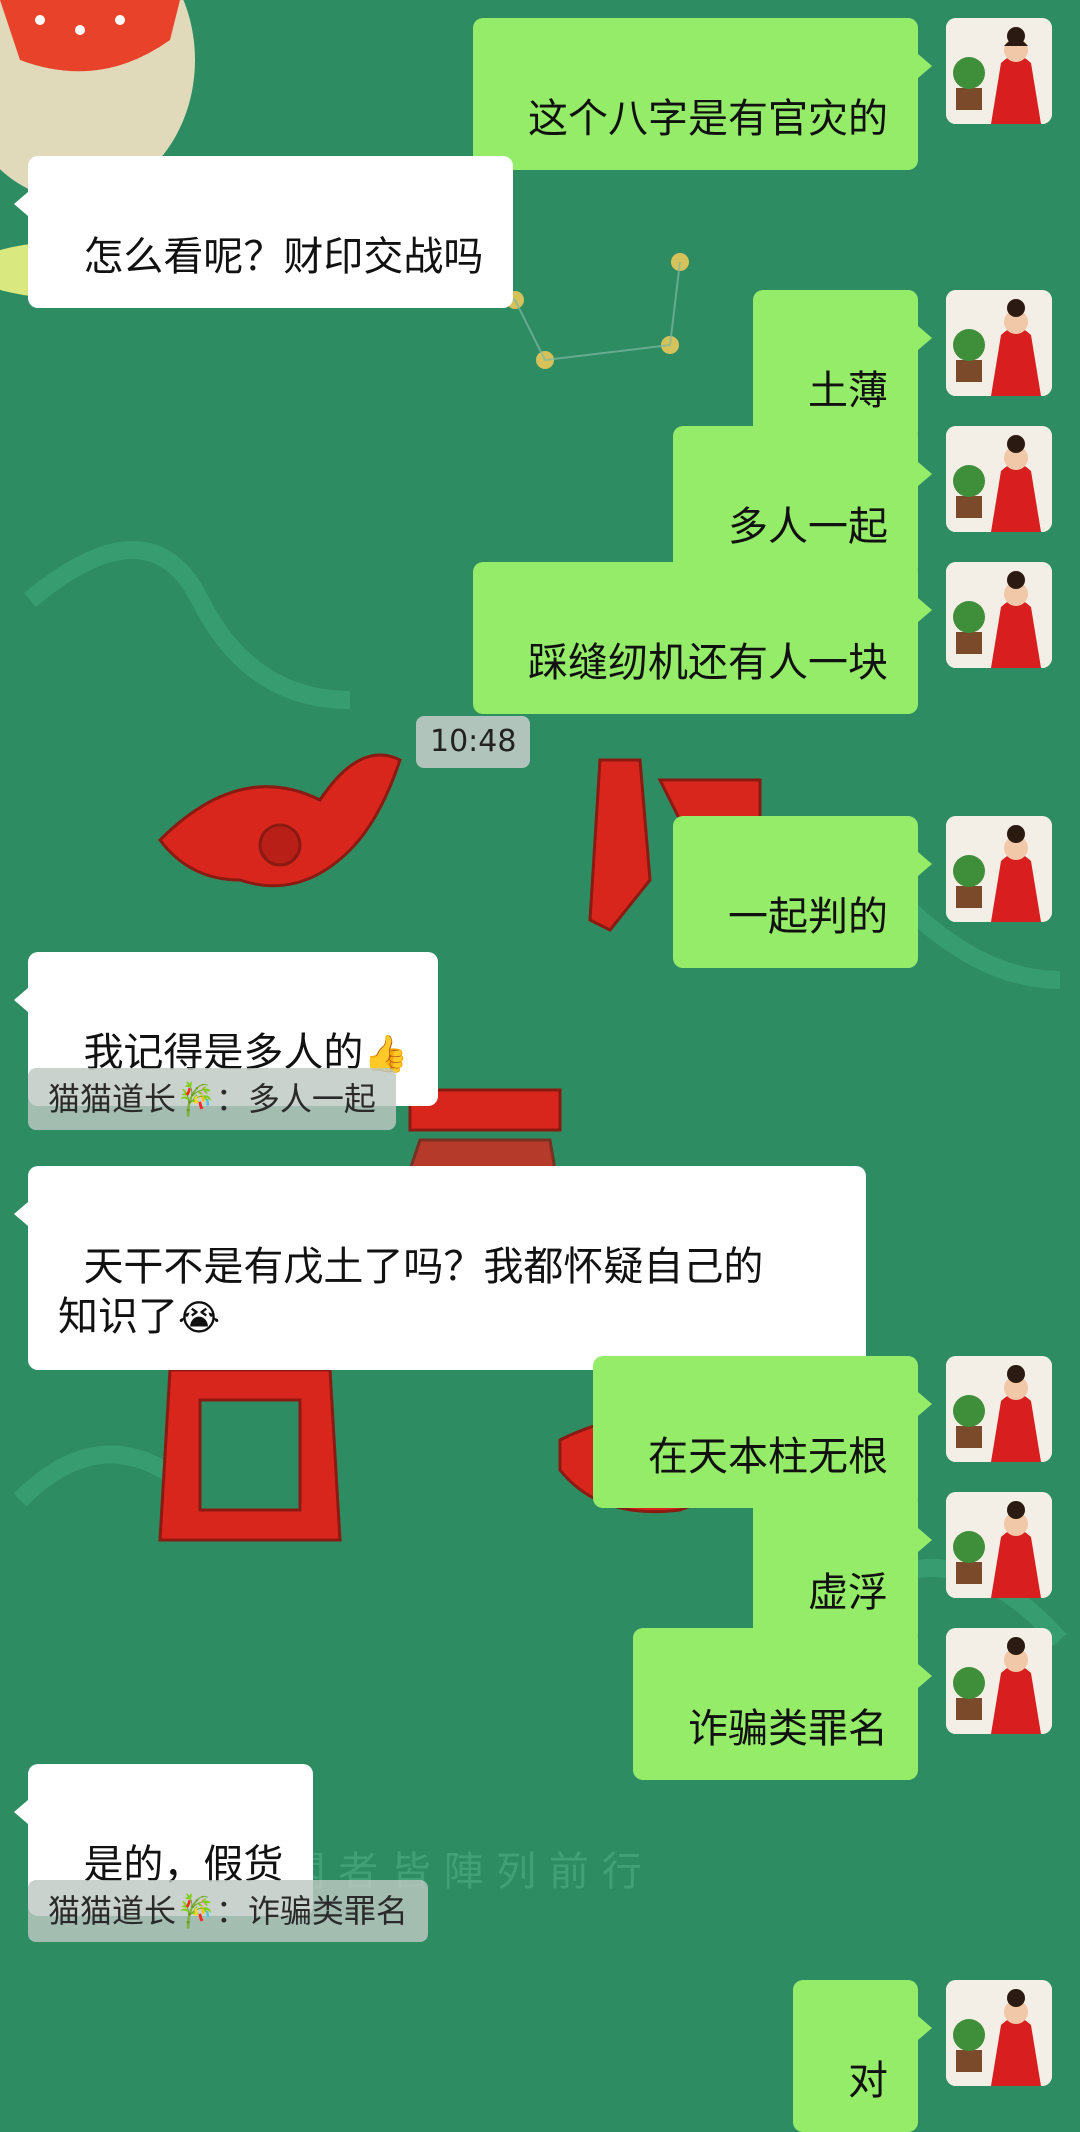 The image size is (1080, 2132). Describe the element at coordinates (788, 1729) in the screenshot. I see `message-text: 诈骗类罪名` at that location.